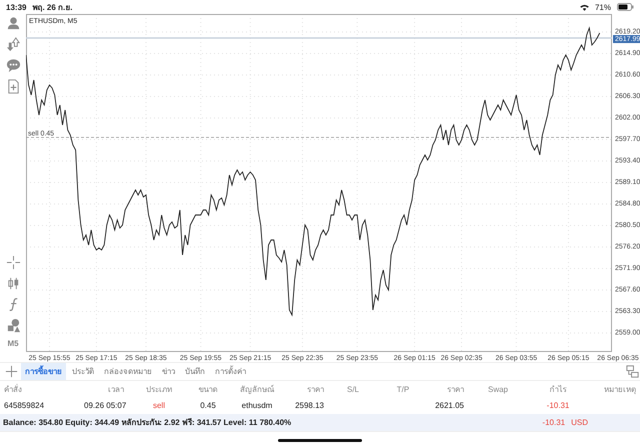 The image size is (640, 447). I want to click on column-header: ประเภท, so click(159, 390).